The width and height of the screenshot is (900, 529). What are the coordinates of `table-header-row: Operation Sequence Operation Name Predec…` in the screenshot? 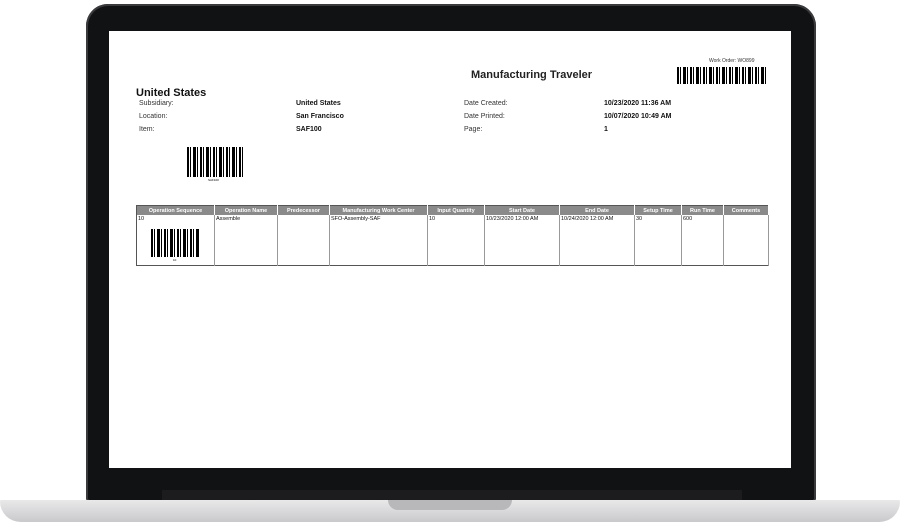 It's located at (452, 210).